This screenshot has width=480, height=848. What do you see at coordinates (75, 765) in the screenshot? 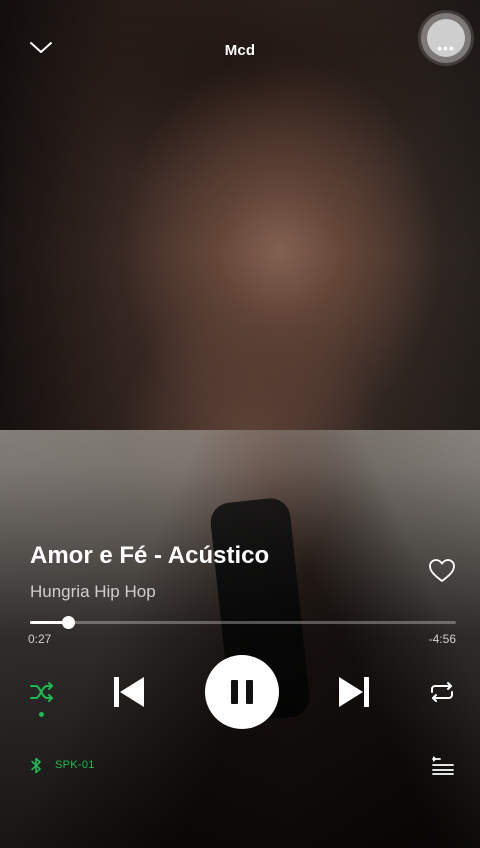
I see `device-name: SPK-01` at bounding box center [75, 765].